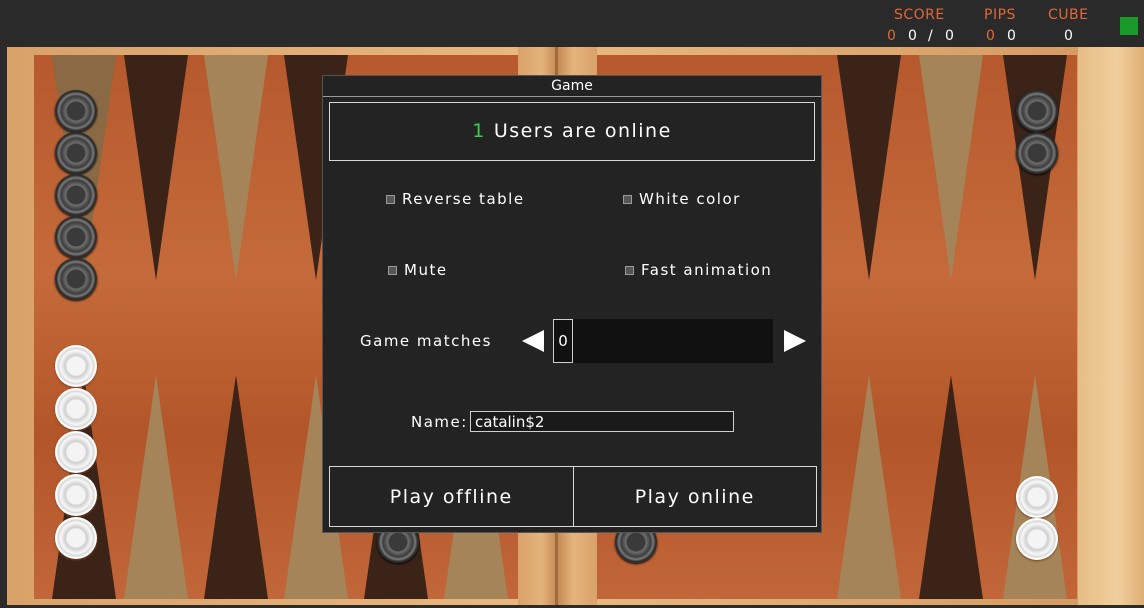 The width and height of the screenshot is (1144, 608). What do you see at coordinates (426, 270) in the screenshot?
I see `mute-label: Mute` at bounding box center [426, 270].